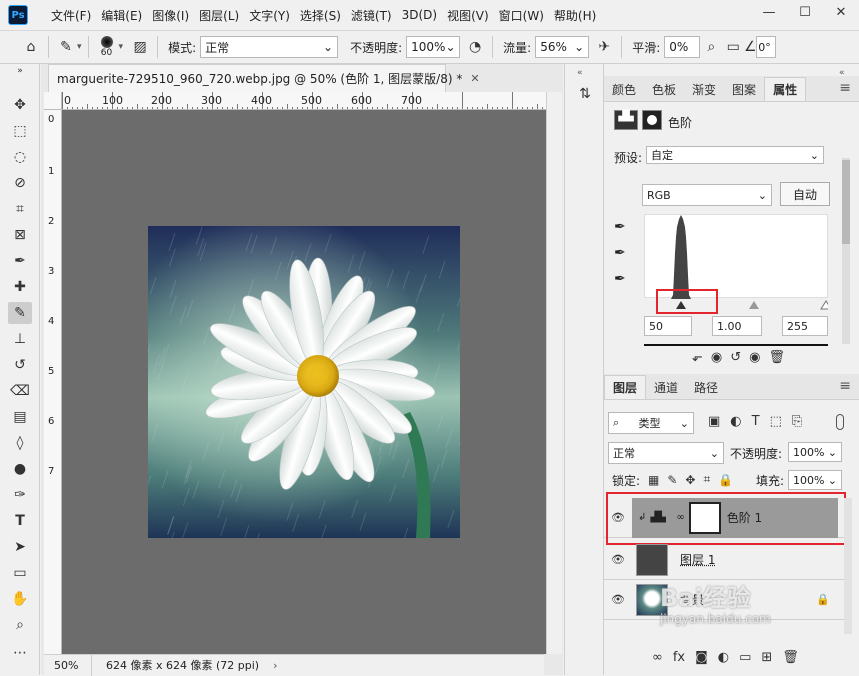  I want to click on tab-paths: 路径, so click(706, 387).